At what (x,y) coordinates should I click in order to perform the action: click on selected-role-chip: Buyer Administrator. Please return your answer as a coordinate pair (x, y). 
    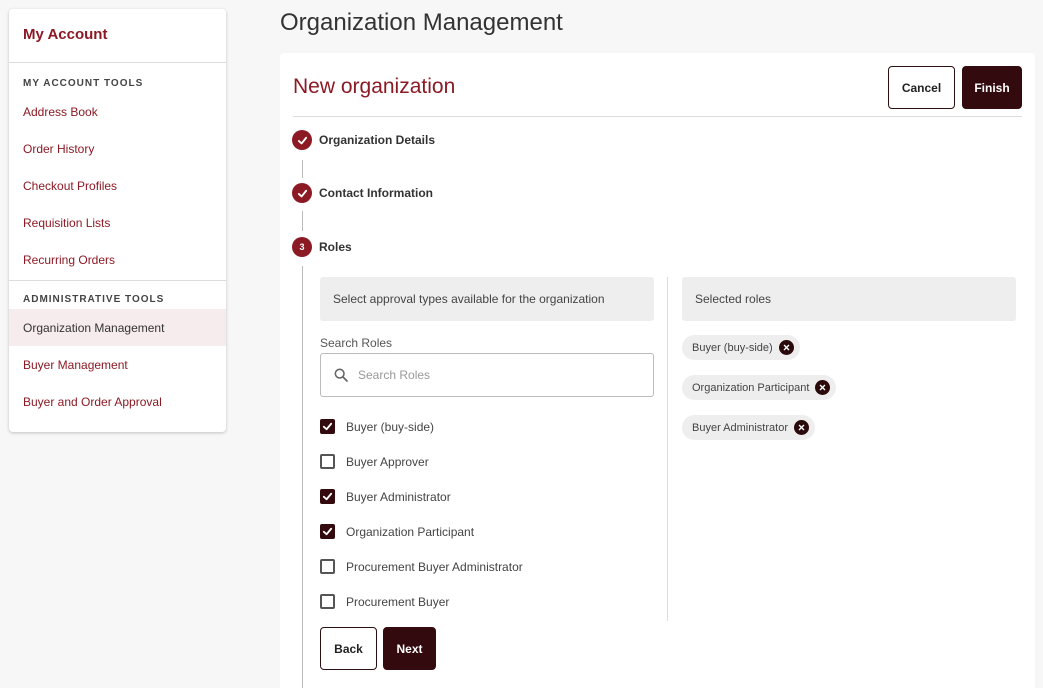
    Looking at the image, I should click on (748, 427).